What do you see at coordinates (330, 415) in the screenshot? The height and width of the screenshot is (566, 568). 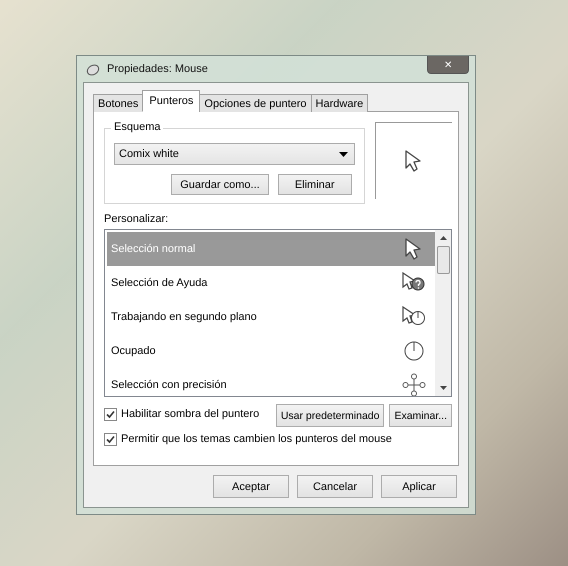 I see `cursor-button: Usar predeterminado` at bounding box center [330, 415].